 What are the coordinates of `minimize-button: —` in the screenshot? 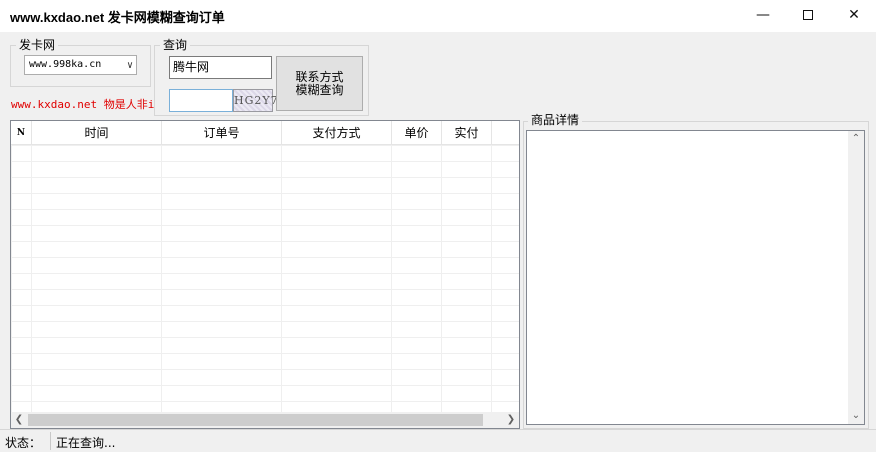 It's located at (763, 15).